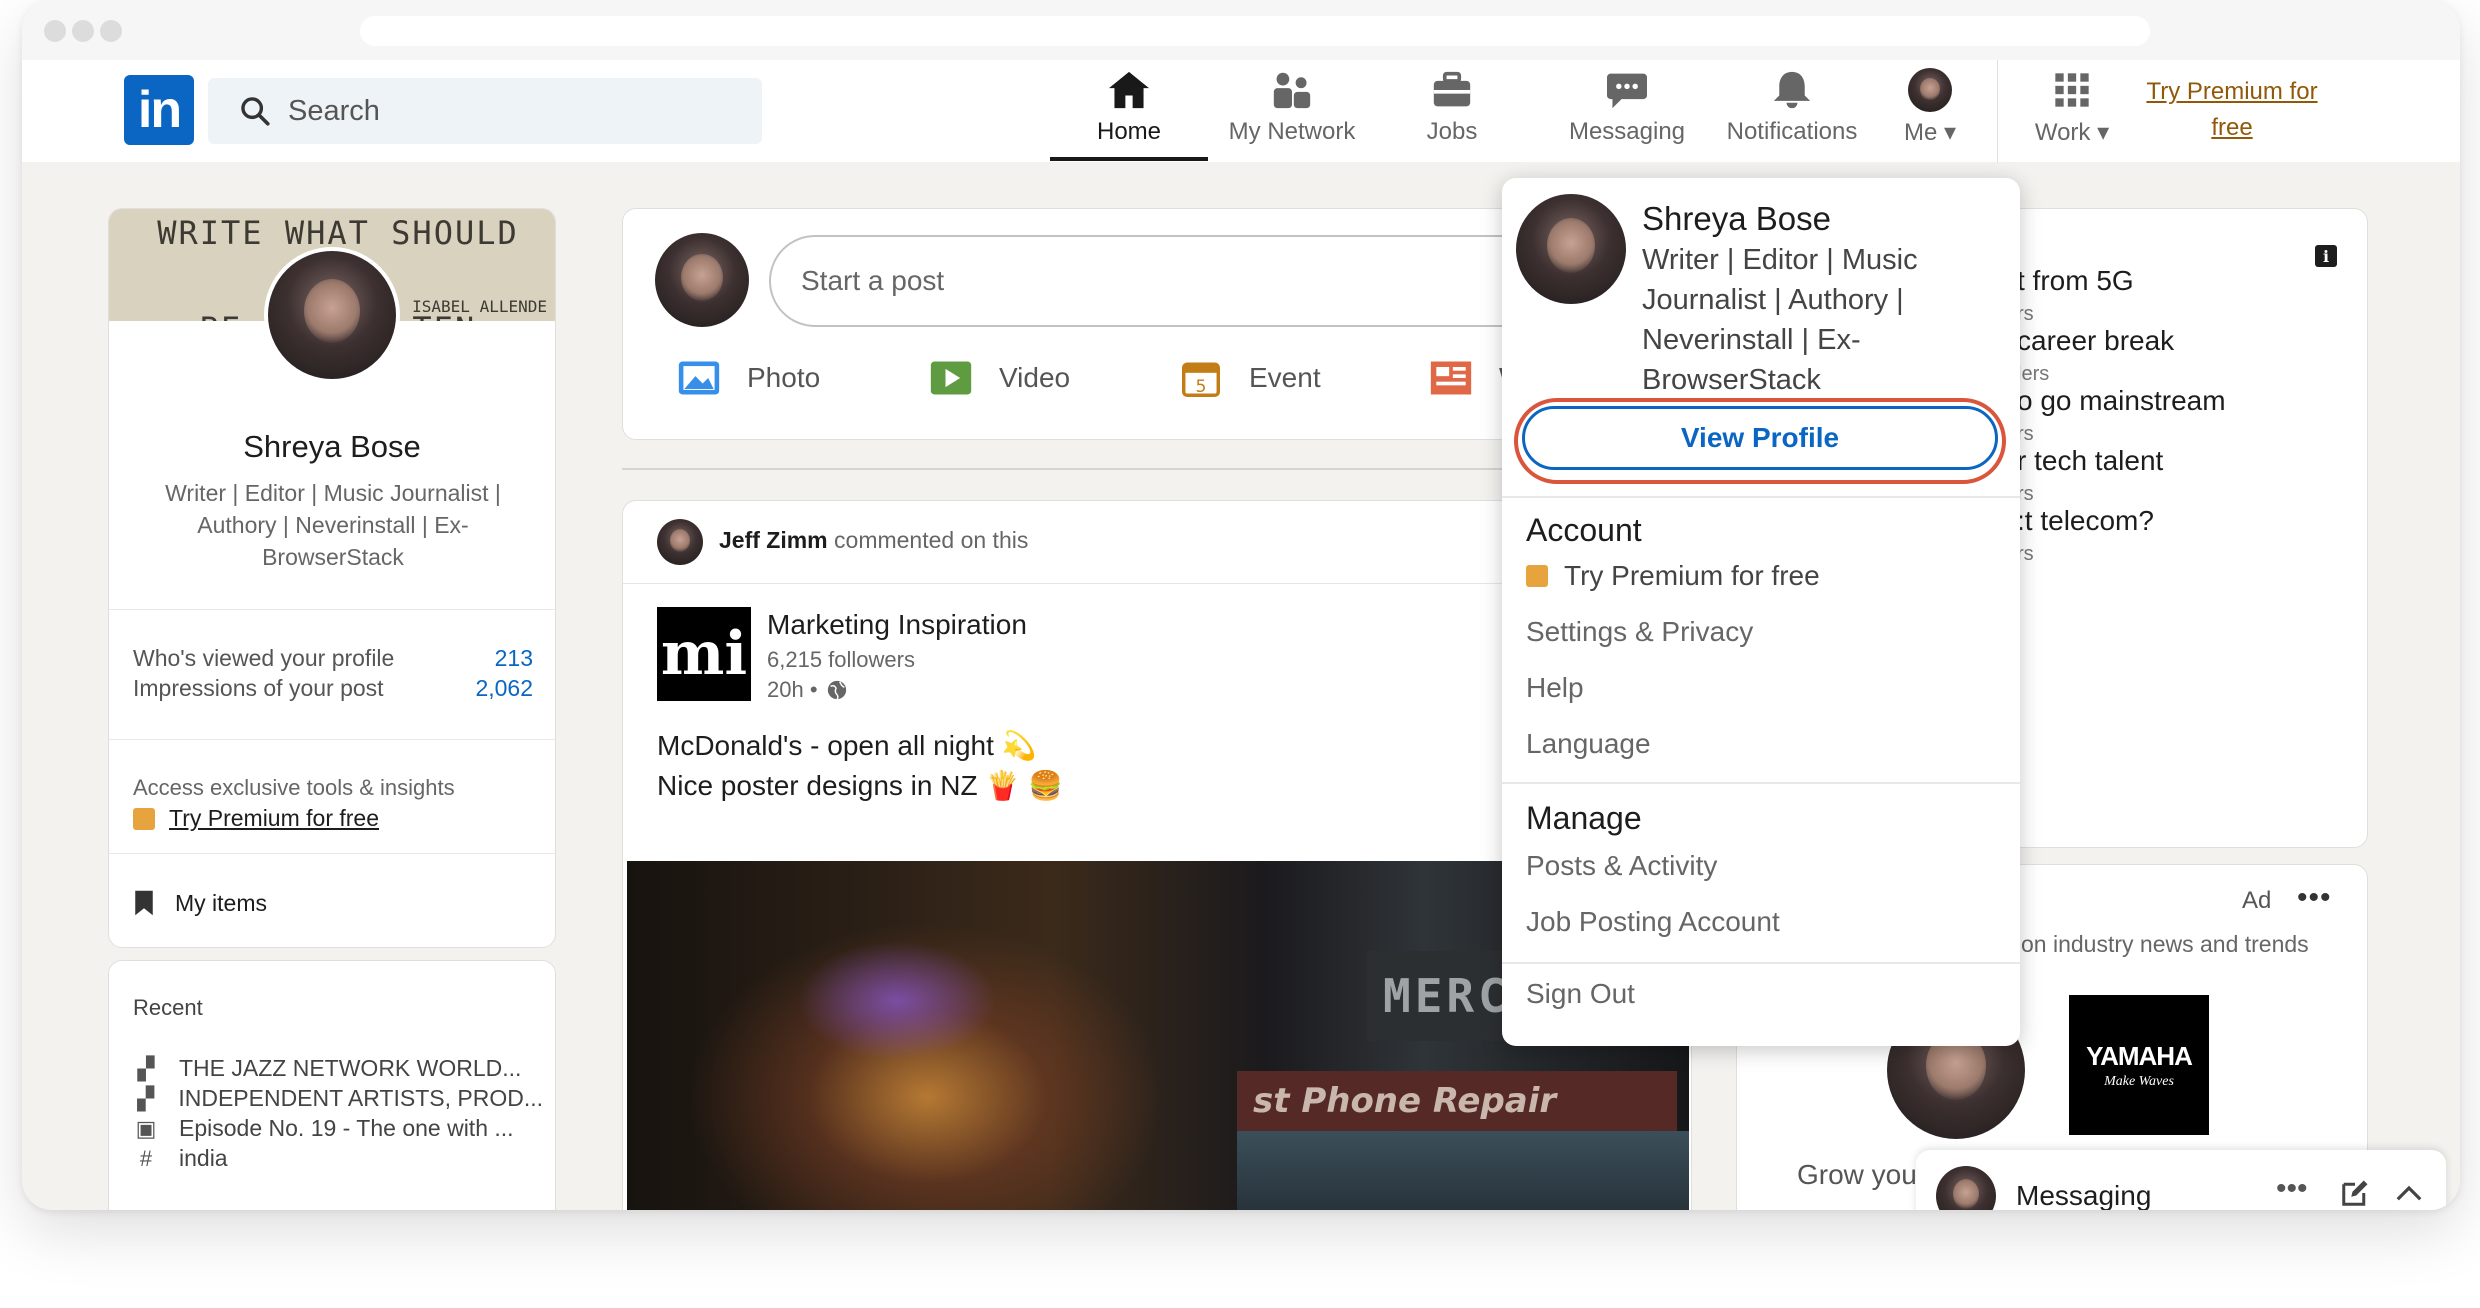 Image resolution: width=2480 pixels, height=1308 pixels. I want to click on event-button: 5 Event, so click(1250, 378).